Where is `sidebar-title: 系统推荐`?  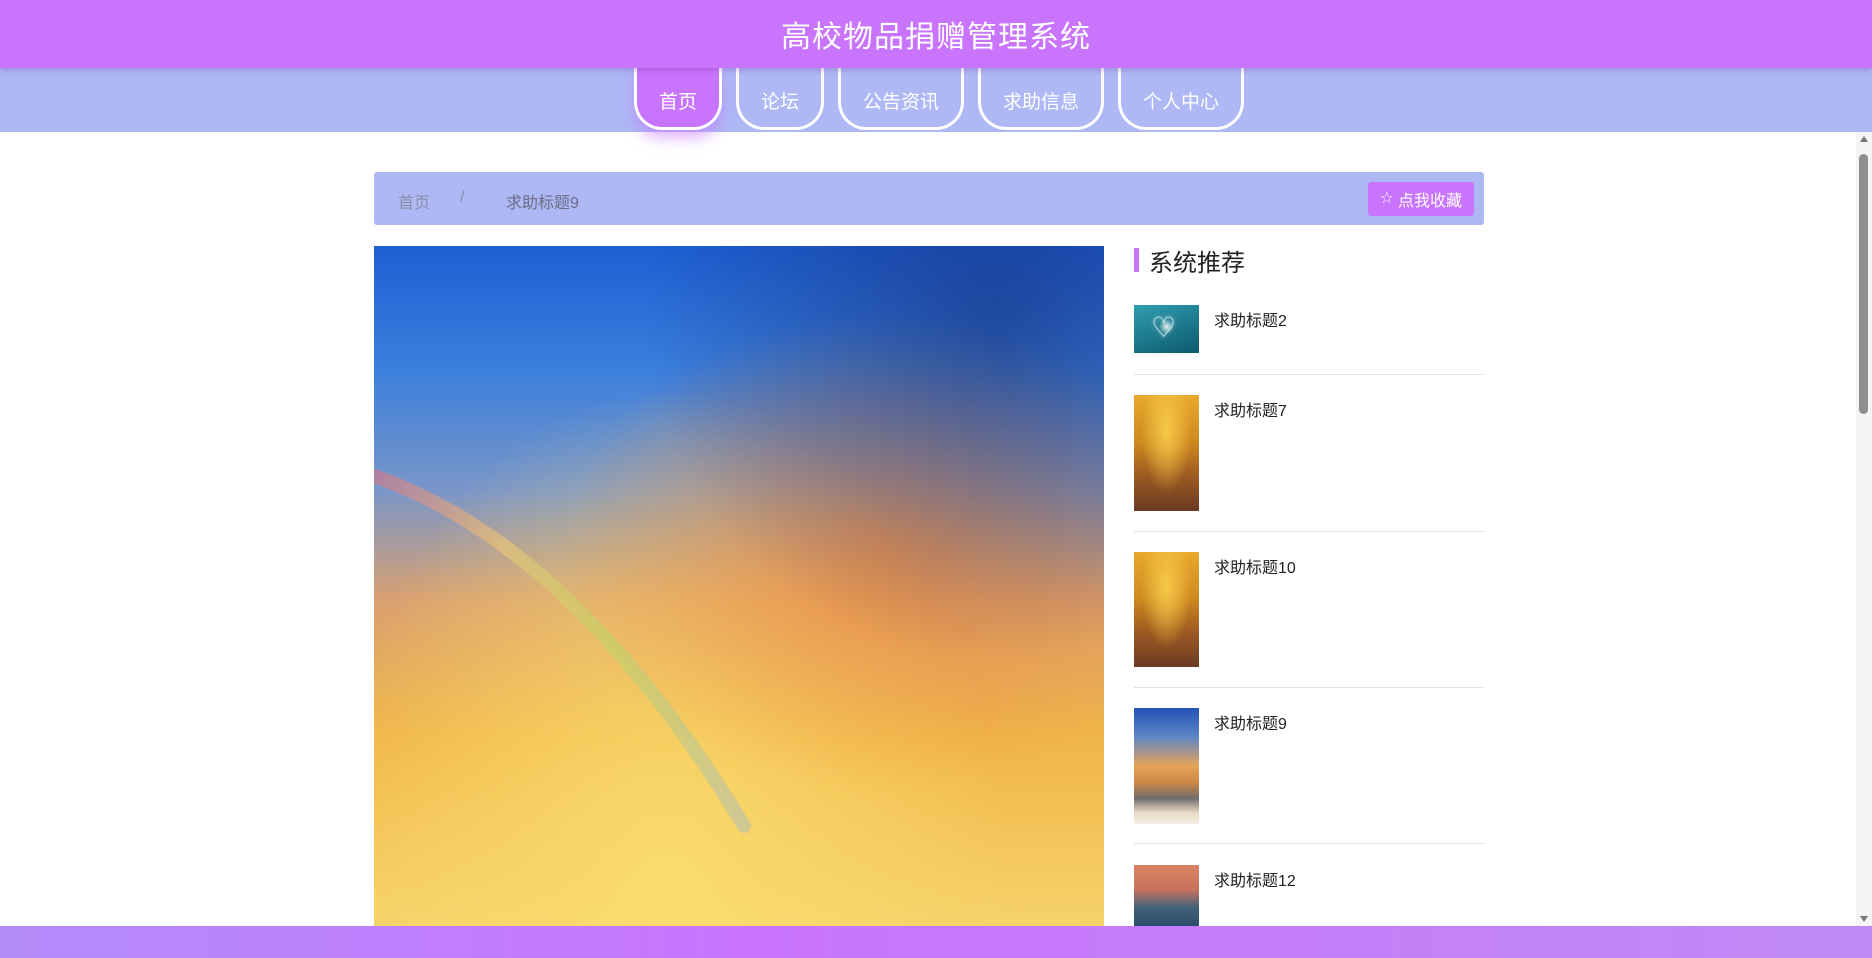
sidebar-title: 系统推荐 is located at coordinates (1189, 261).